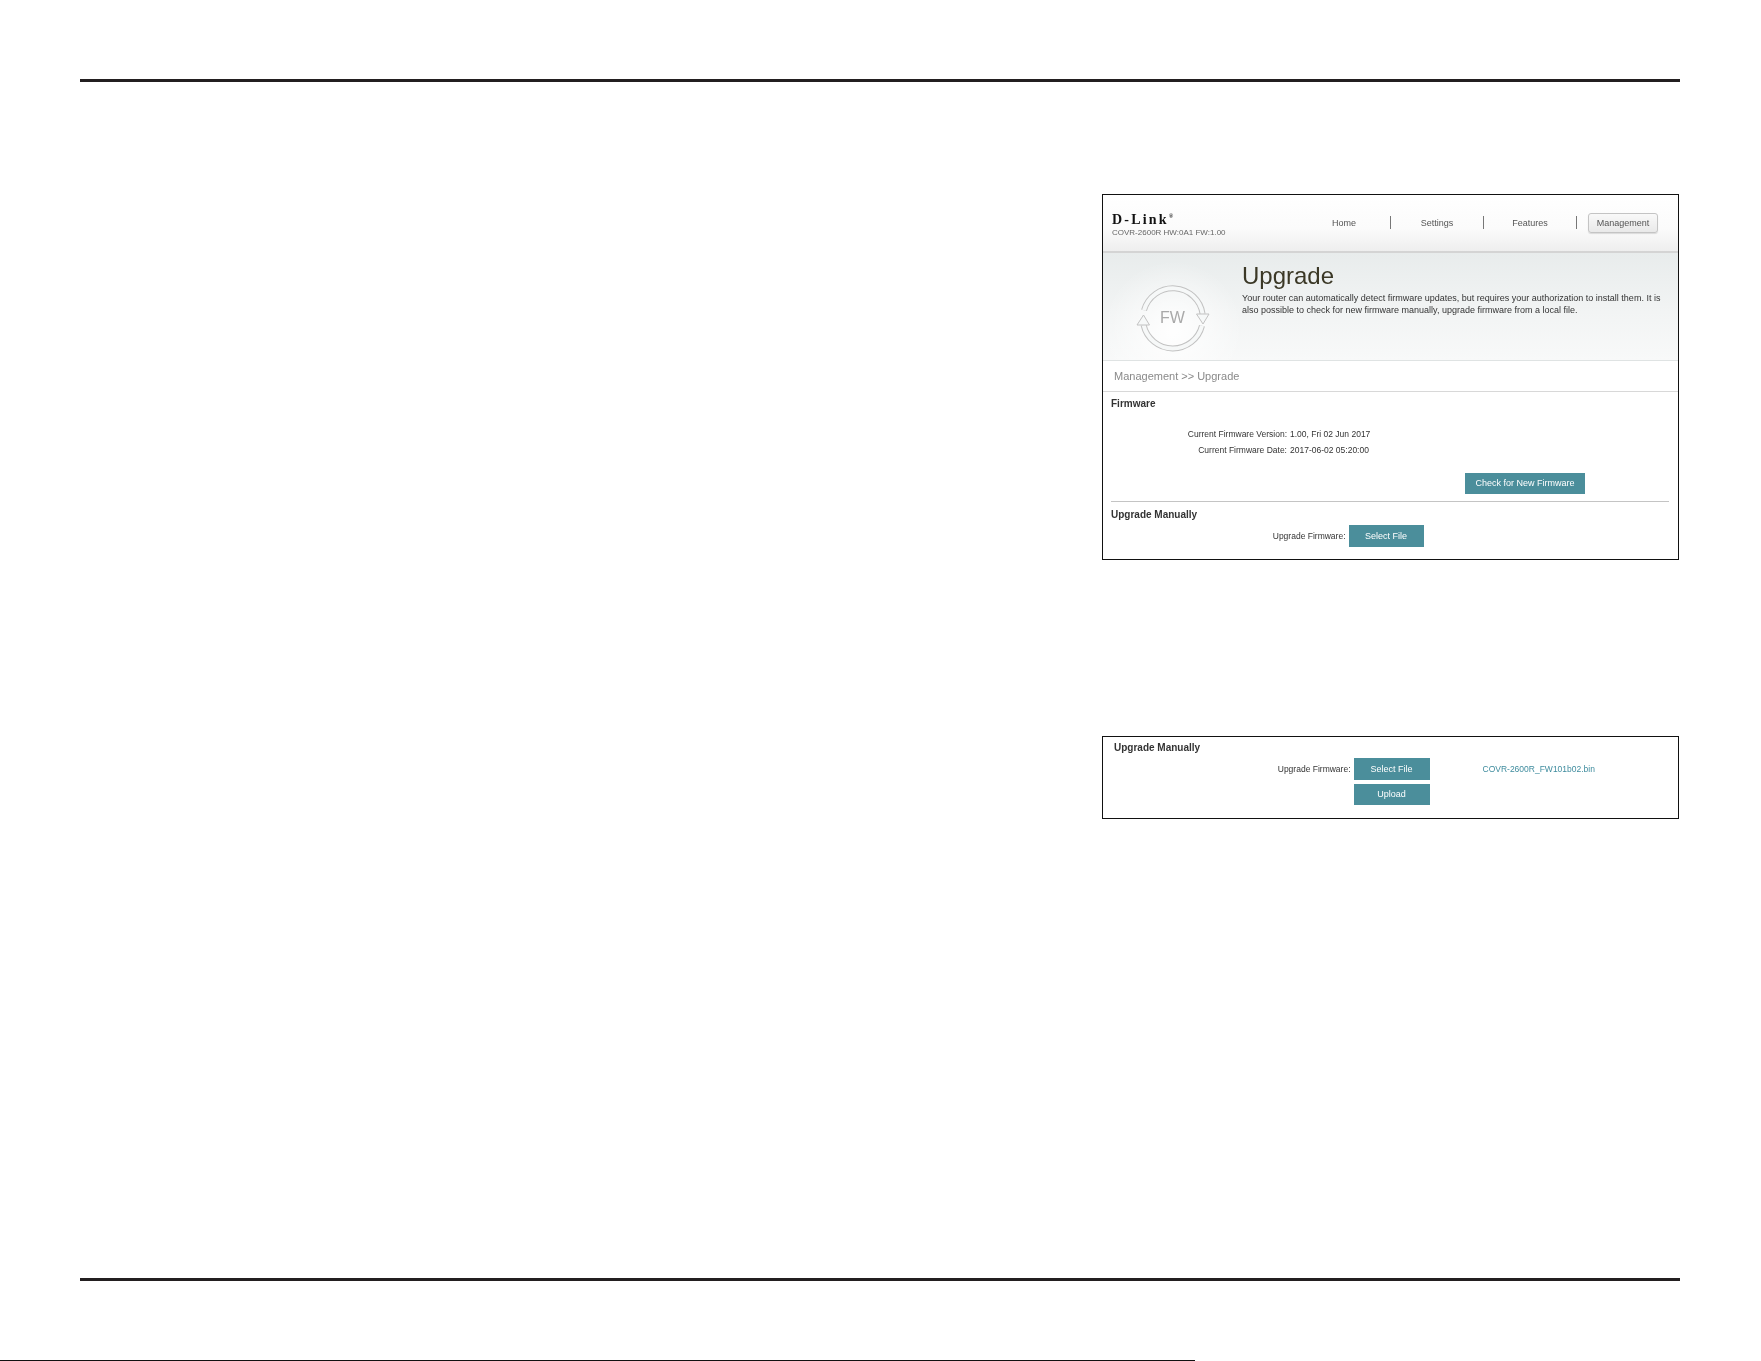 The height and width of the screenshot is (1361, 1761). What do you see at coordinates (1437, 222) in the screenshot?
I see `nav-tab: Settings` at bounding box center [1437, 222].